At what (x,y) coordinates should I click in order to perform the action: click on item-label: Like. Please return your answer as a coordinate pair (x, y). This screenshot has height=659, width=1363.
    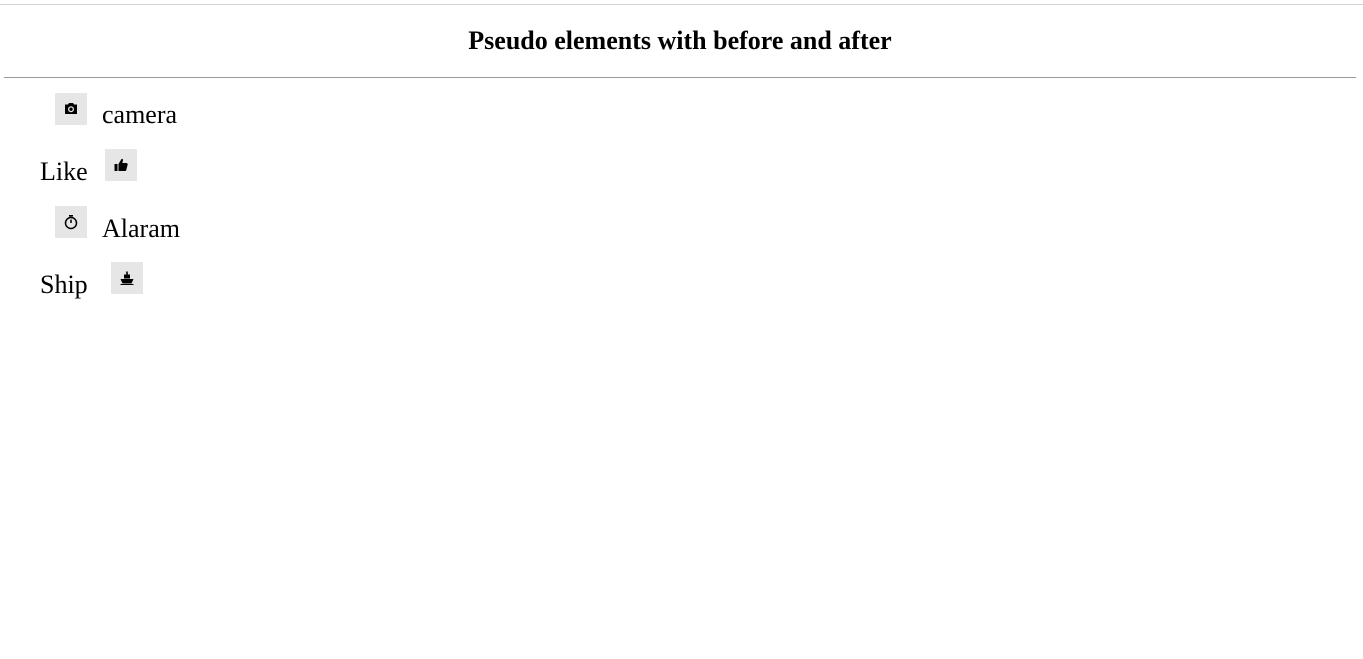
    Looking at the image, I should click on (64, 171).